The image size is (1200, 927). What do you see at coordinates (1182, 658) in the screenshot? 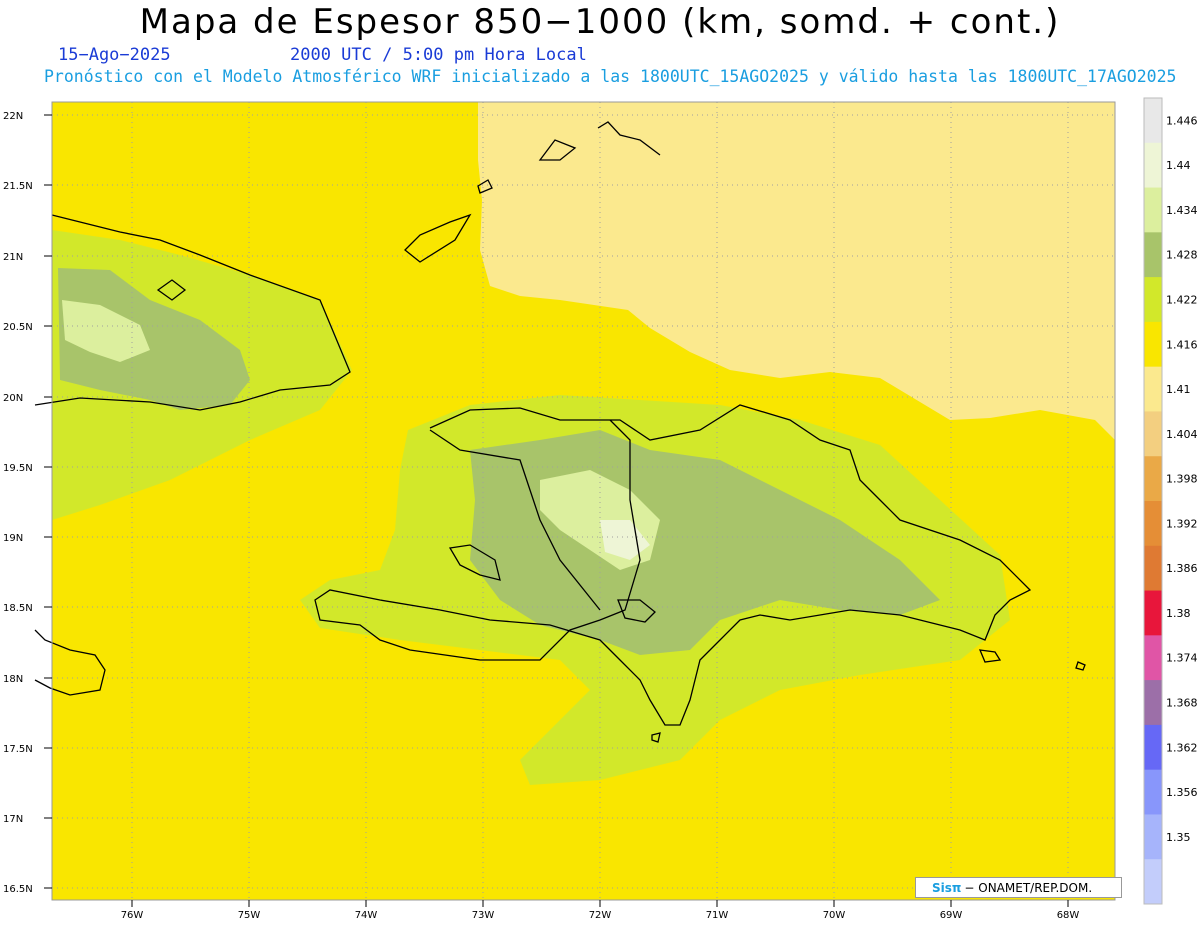
I see `colorbar-label: 1.374` at bounding box center [1182, 658].